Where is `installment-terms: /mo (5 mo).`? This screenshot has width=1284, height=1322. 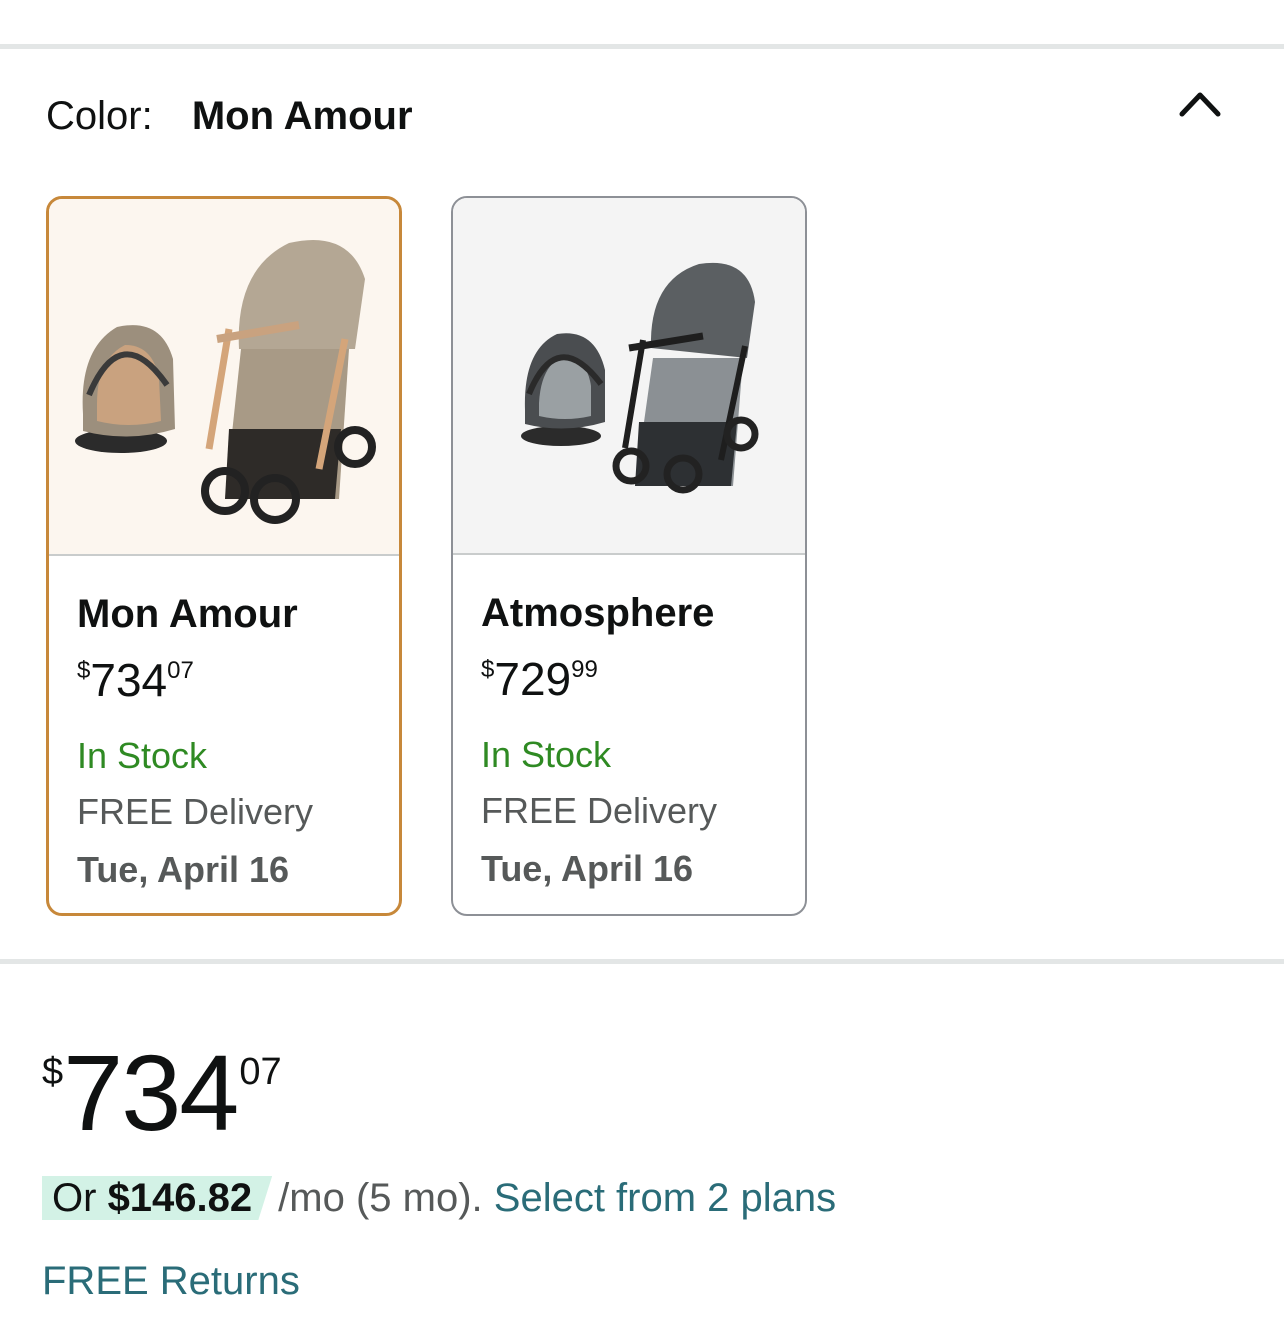 installment-terms: /mo (5 mo). is located at coordinates (380, 1198).